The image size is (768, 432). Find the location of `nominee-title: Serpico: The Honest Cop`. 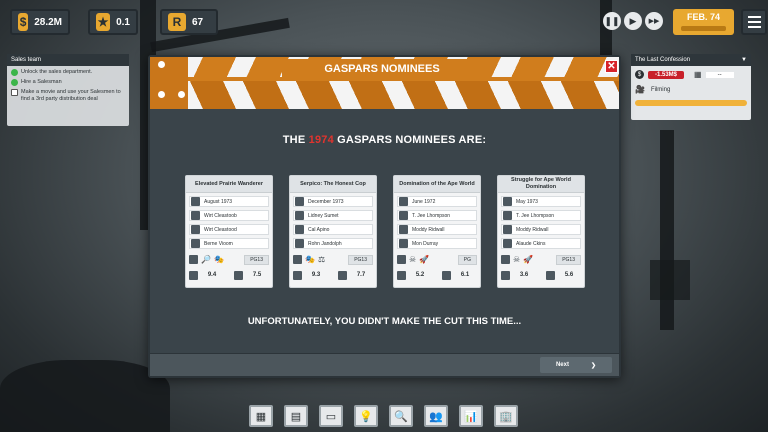

nominee-title: Serpico: The Honest Cop is located at coordinates (333, 184).